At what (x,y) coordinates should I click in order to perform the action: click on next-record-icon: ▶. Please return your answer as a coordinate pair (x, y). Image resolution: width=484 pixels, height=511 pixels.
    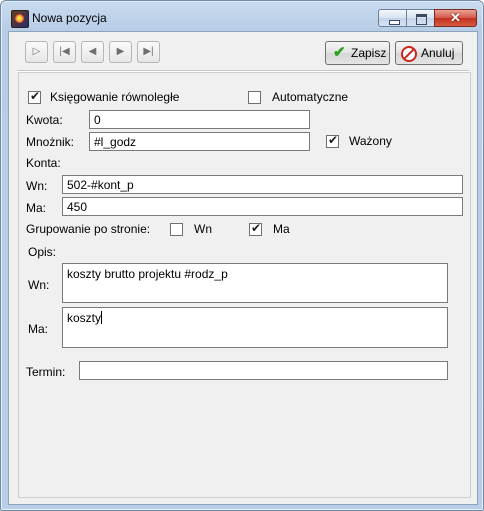
    Looking at the image, I should click on (120, 51).